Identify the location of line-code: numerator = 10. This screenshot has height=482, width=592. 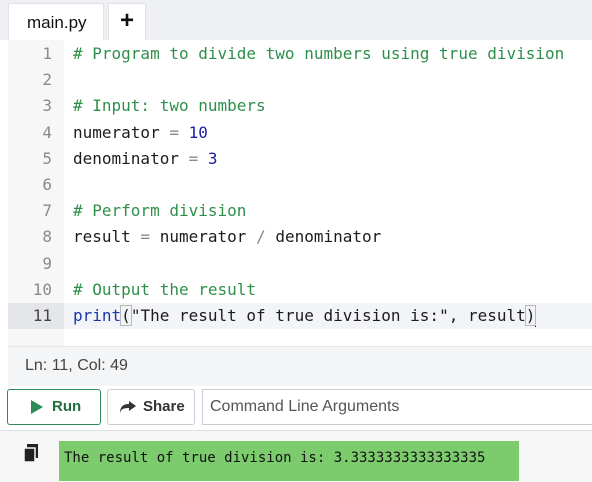
(140, 133).